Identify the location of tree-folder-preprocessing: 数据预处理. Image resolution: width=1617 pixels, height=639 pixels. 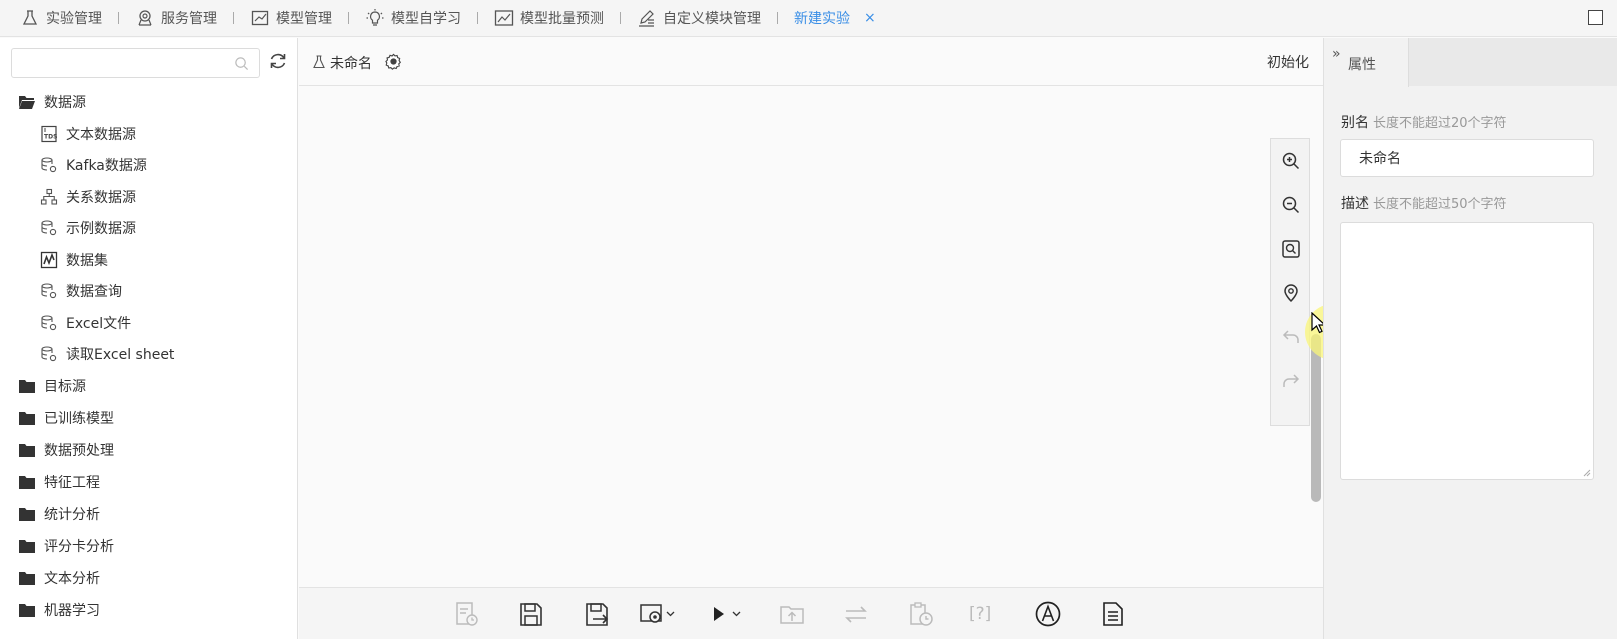
(149, 450).